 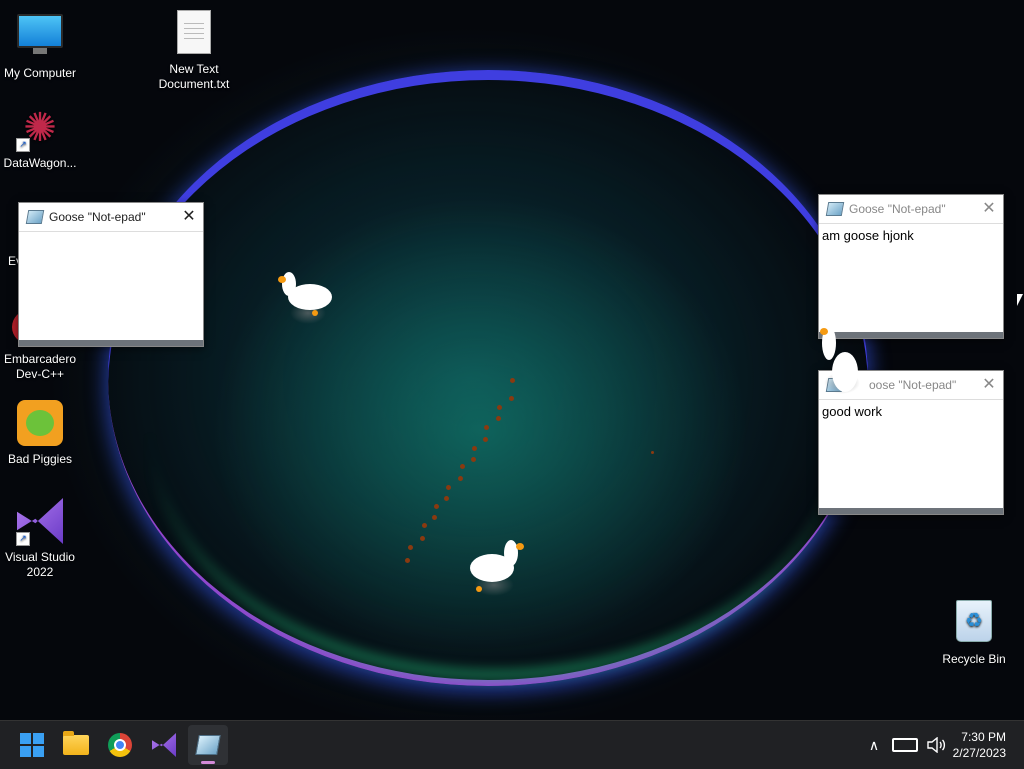 I want to click on desktop-icon-new-text-document: New Text Document.txt, so click(x=194, y=50).